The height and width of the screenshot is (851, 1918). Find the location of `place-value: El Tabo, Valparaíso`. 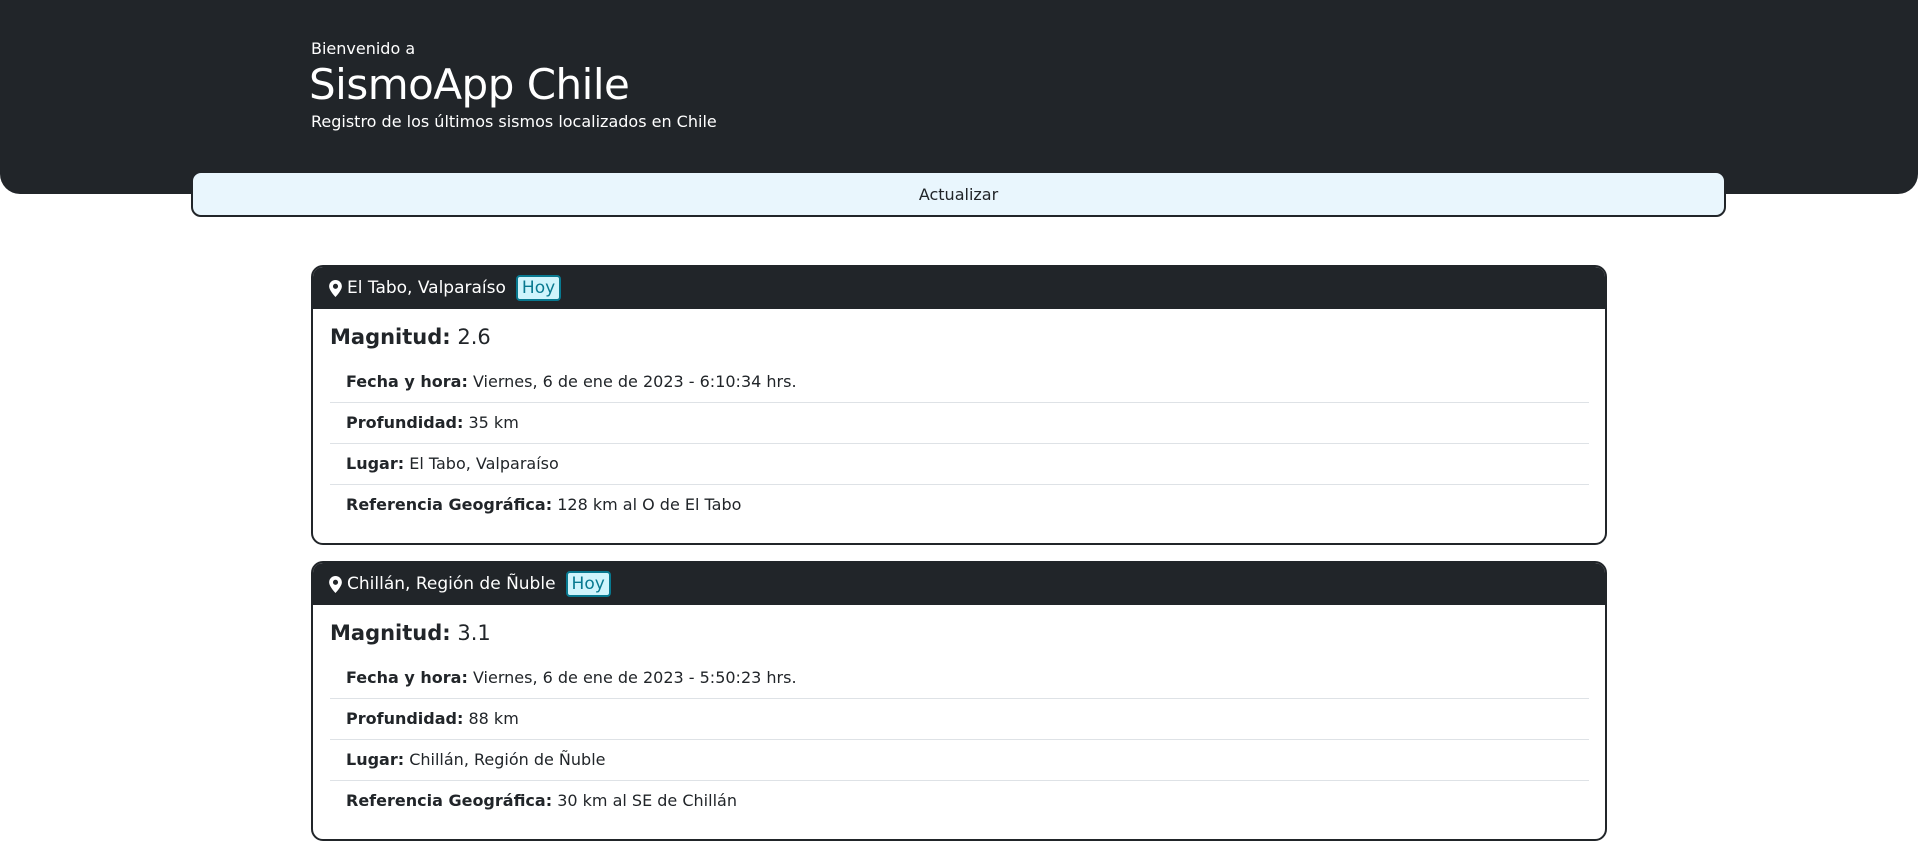

place-value: El Tabo, Valparaíso is located at coordinates (484, 463).